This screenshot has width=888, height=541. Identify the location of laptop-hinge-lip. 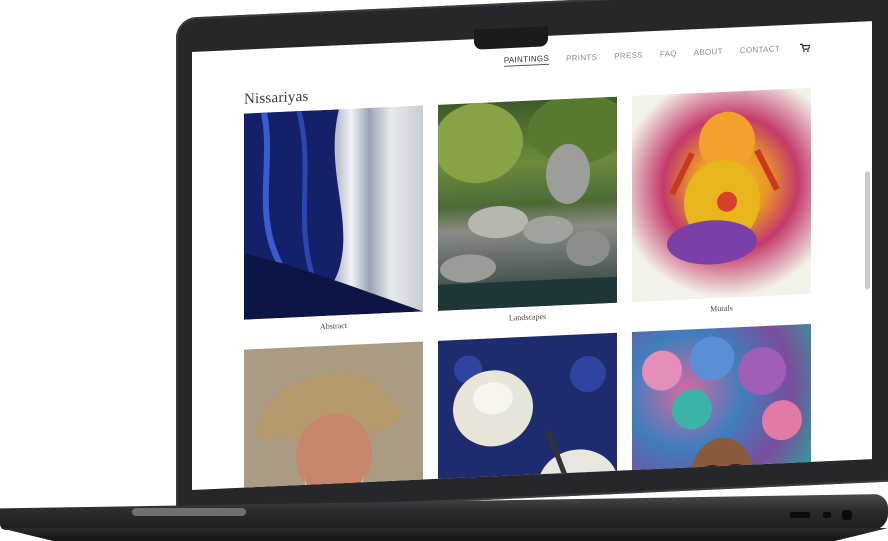
(189, 512).